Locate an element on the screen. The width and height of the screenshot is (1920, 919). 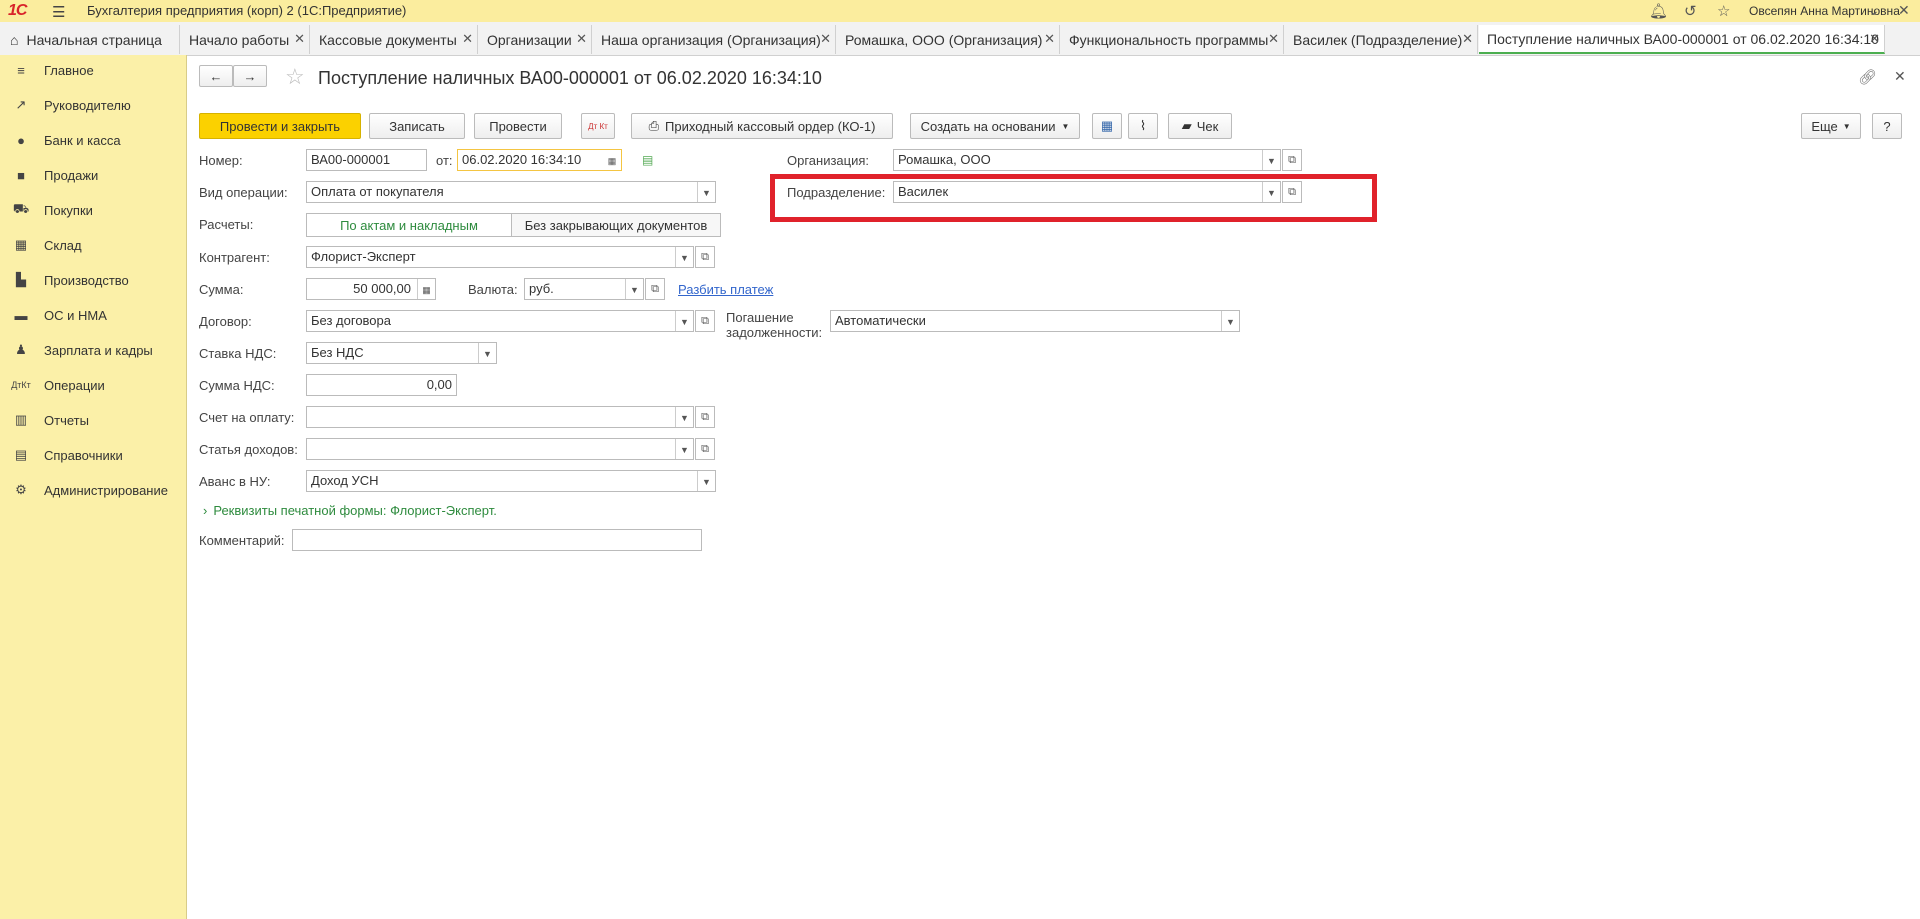
sidebar-item-main: ≡ Главное is located at coordinates (93, 70).